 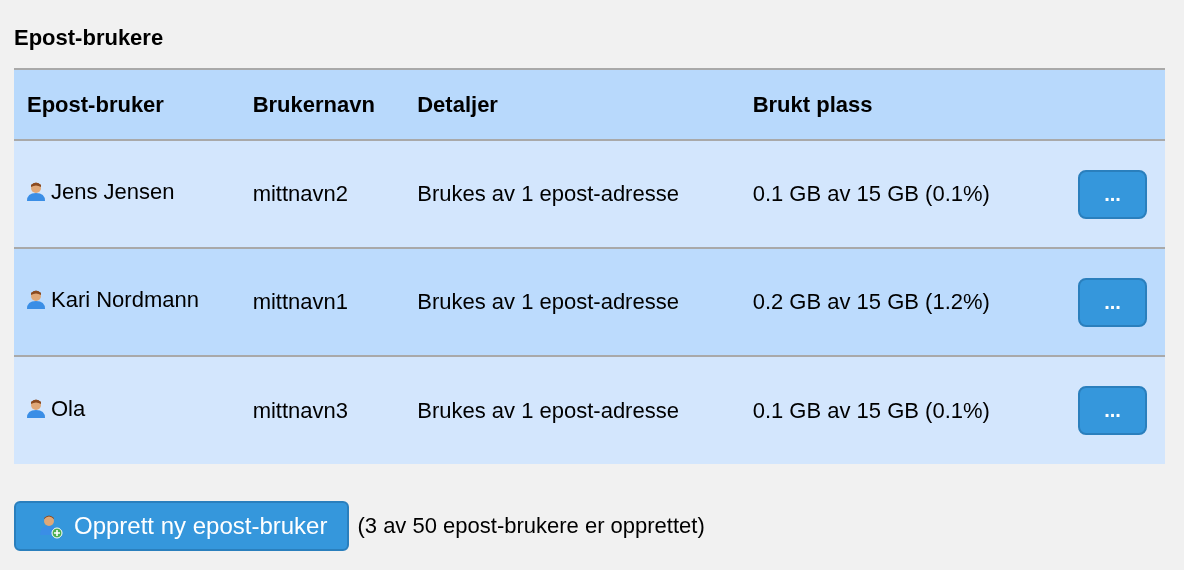 I want to click on column-header: Brukt plass, so click(x=893, y=104).